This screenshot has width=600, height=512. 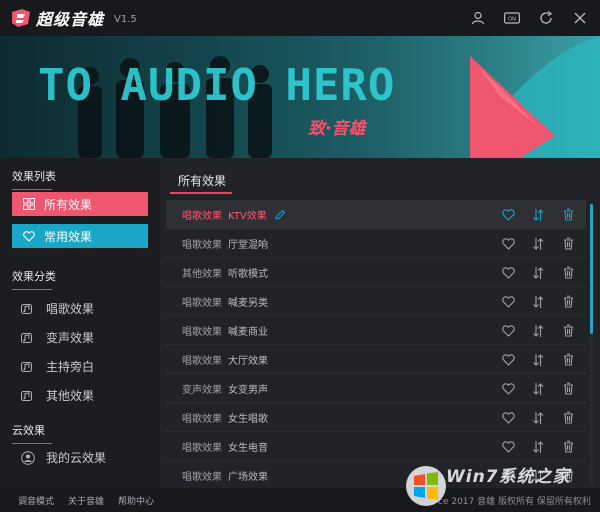 I want to click on cloud-heading: 云效果, so click(x=80, y=433).